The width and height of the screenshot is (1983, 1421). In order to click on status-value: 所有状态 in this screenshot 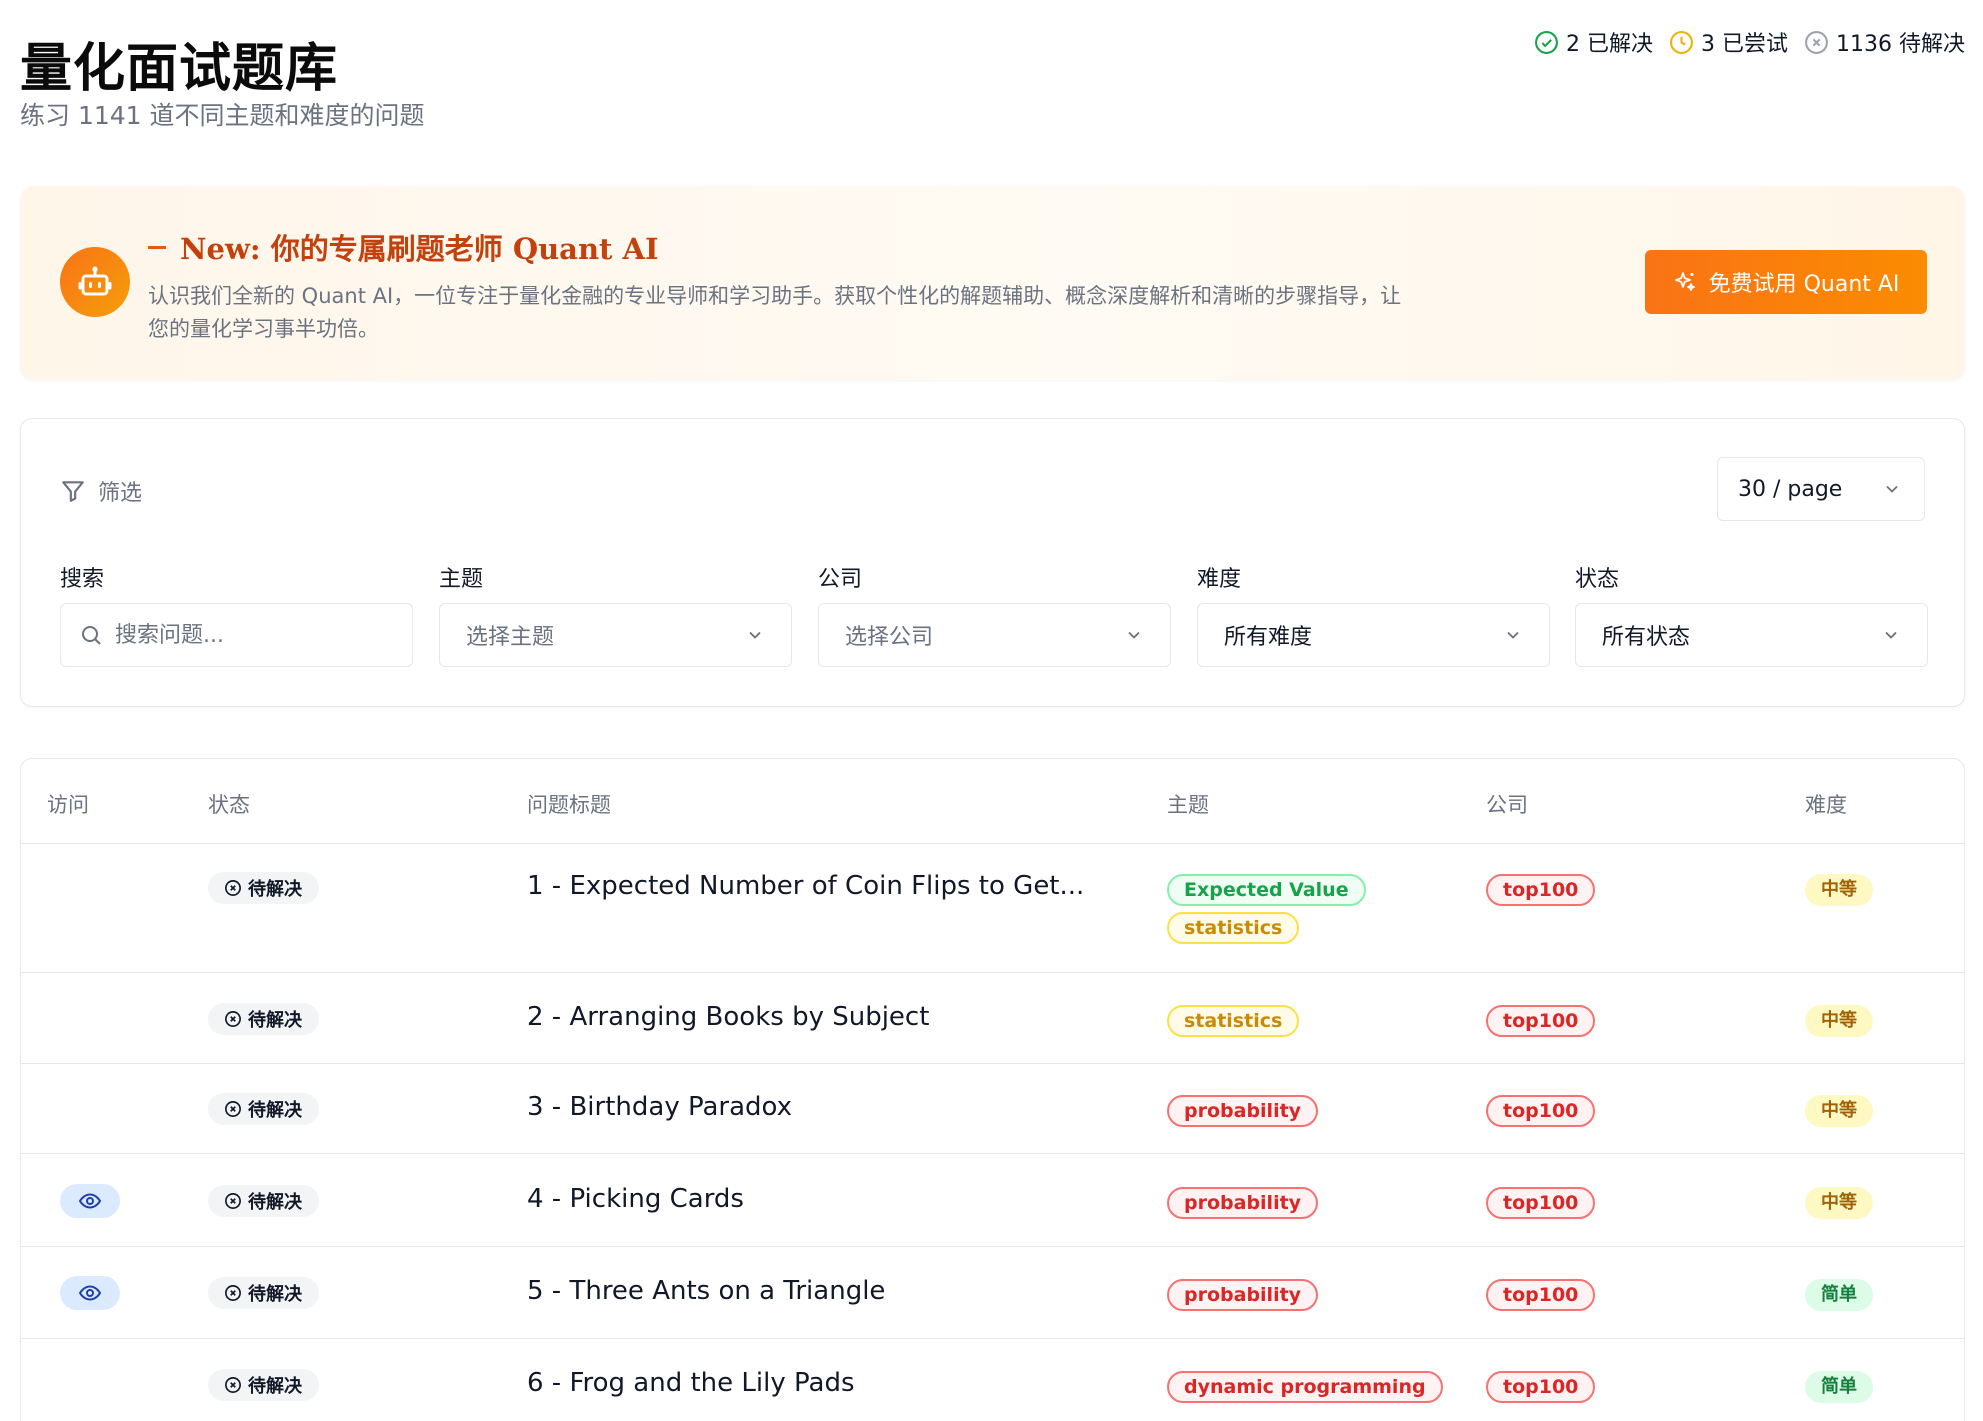, I will do `click(1646, 637)`.